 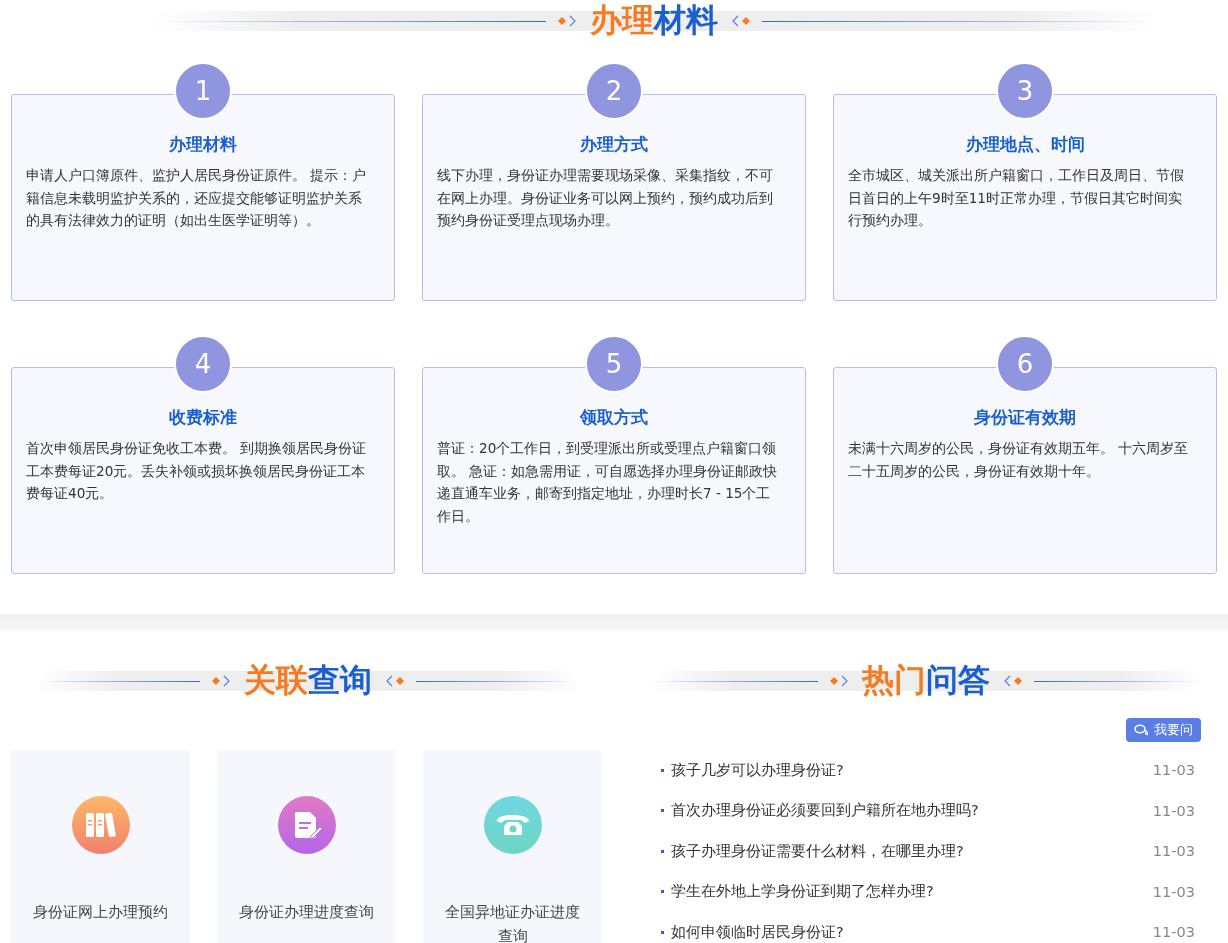 What do you see at coordinates (912, 932) in the screenshot?
I see `question-link: 如何申领临时居民身份证?` at bounding box center [912, 932].